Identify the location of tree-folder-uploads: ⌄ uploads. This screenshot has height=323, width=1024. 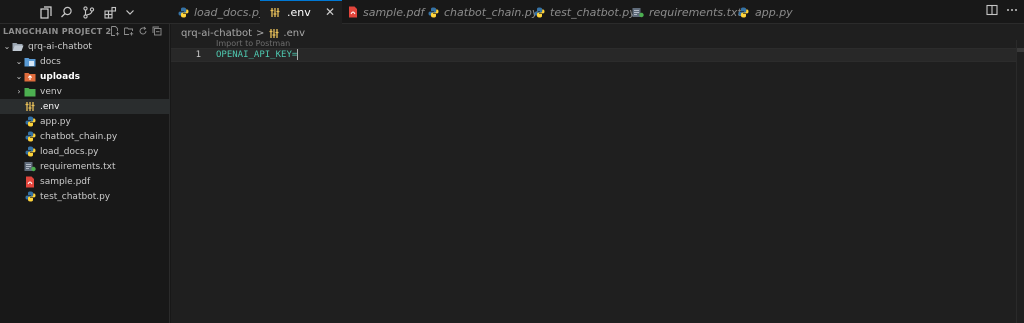
(85, 76).